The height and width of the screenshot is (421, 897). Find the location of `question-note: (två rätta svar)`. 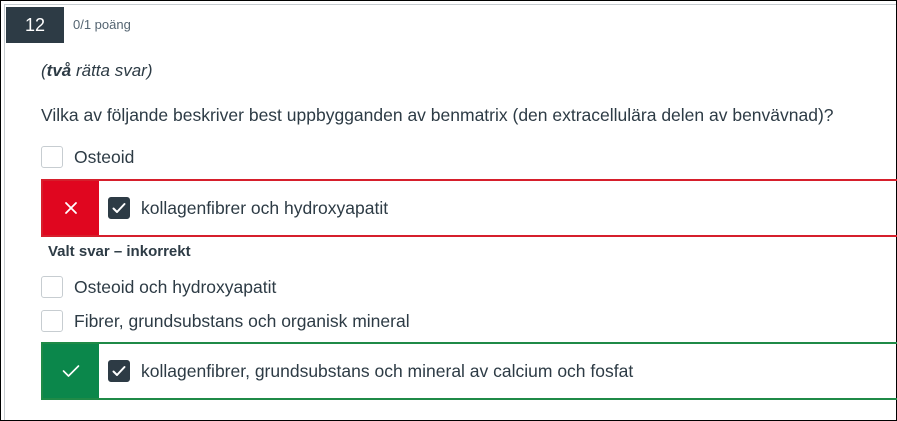

question-note: (två rätta svar) is located at coordinates (97, 71).